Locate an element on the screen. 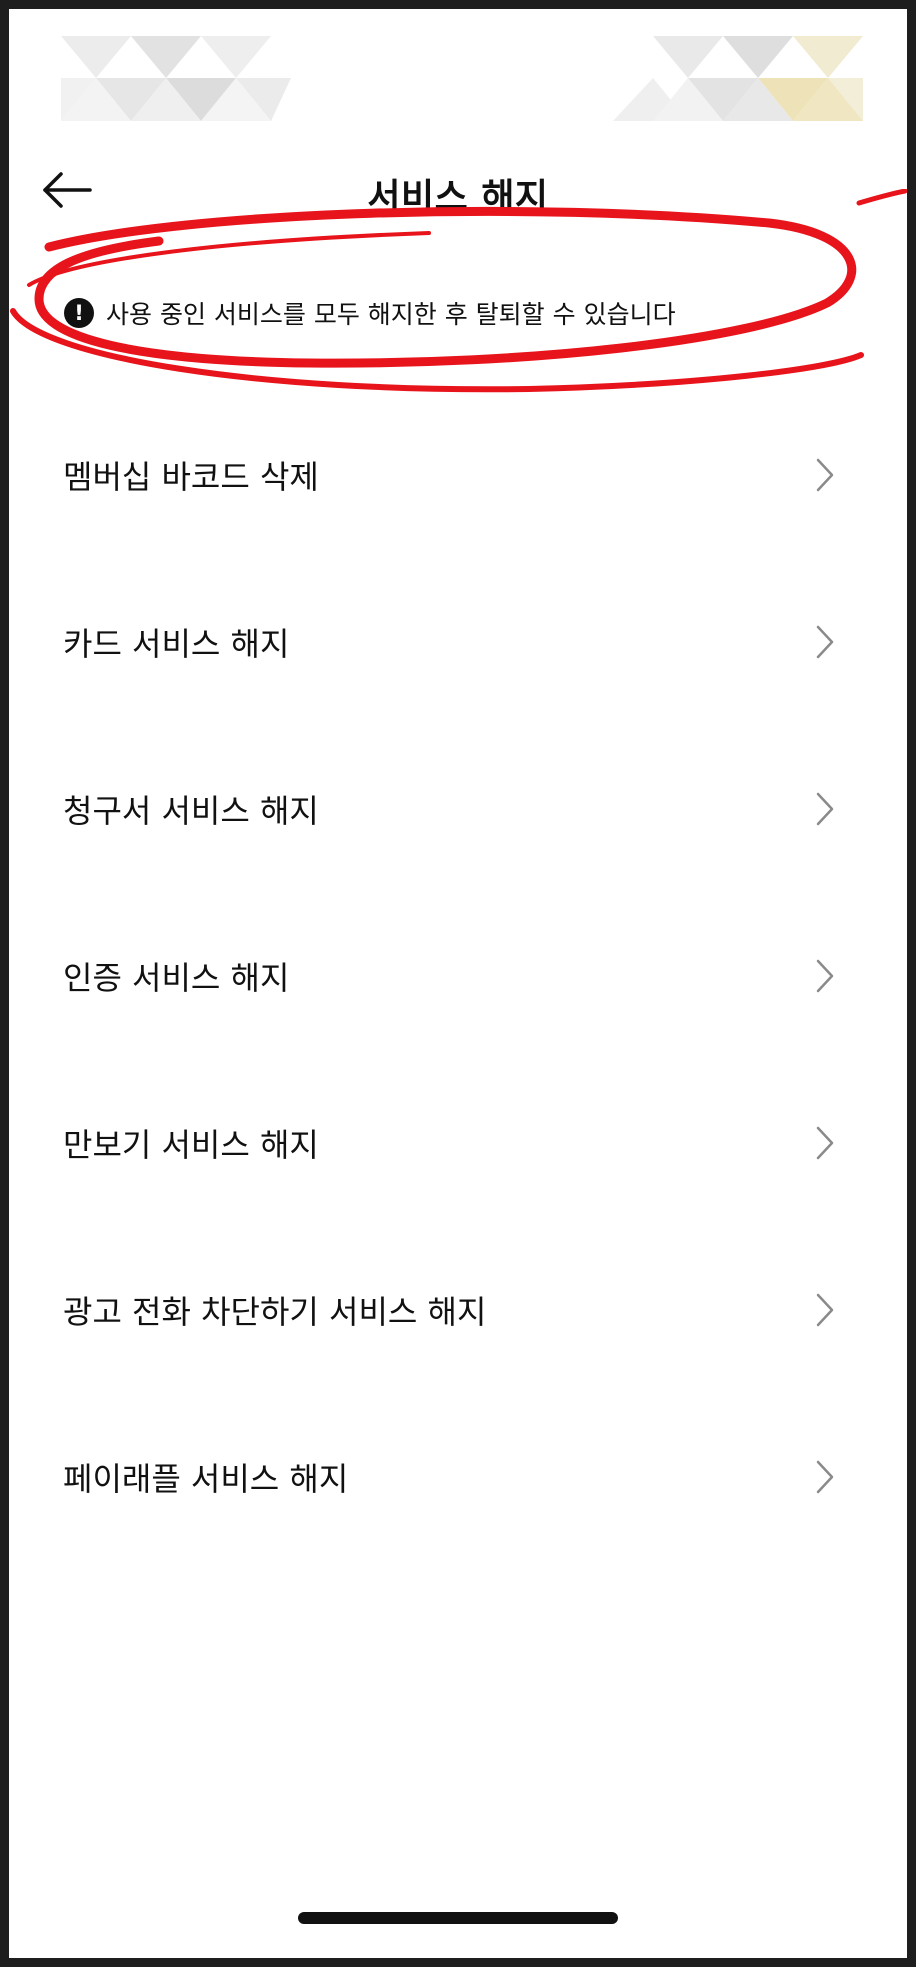 This screenshot has width=916, height=1967. menu-item-label: 카드 서비스 해지 is located at coordinates (176, 644).